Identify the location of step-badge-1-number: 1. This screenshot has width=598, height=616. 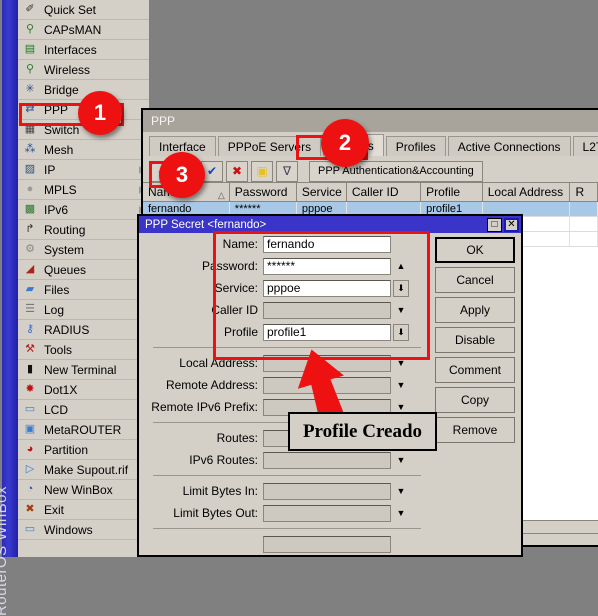
(100, 112).